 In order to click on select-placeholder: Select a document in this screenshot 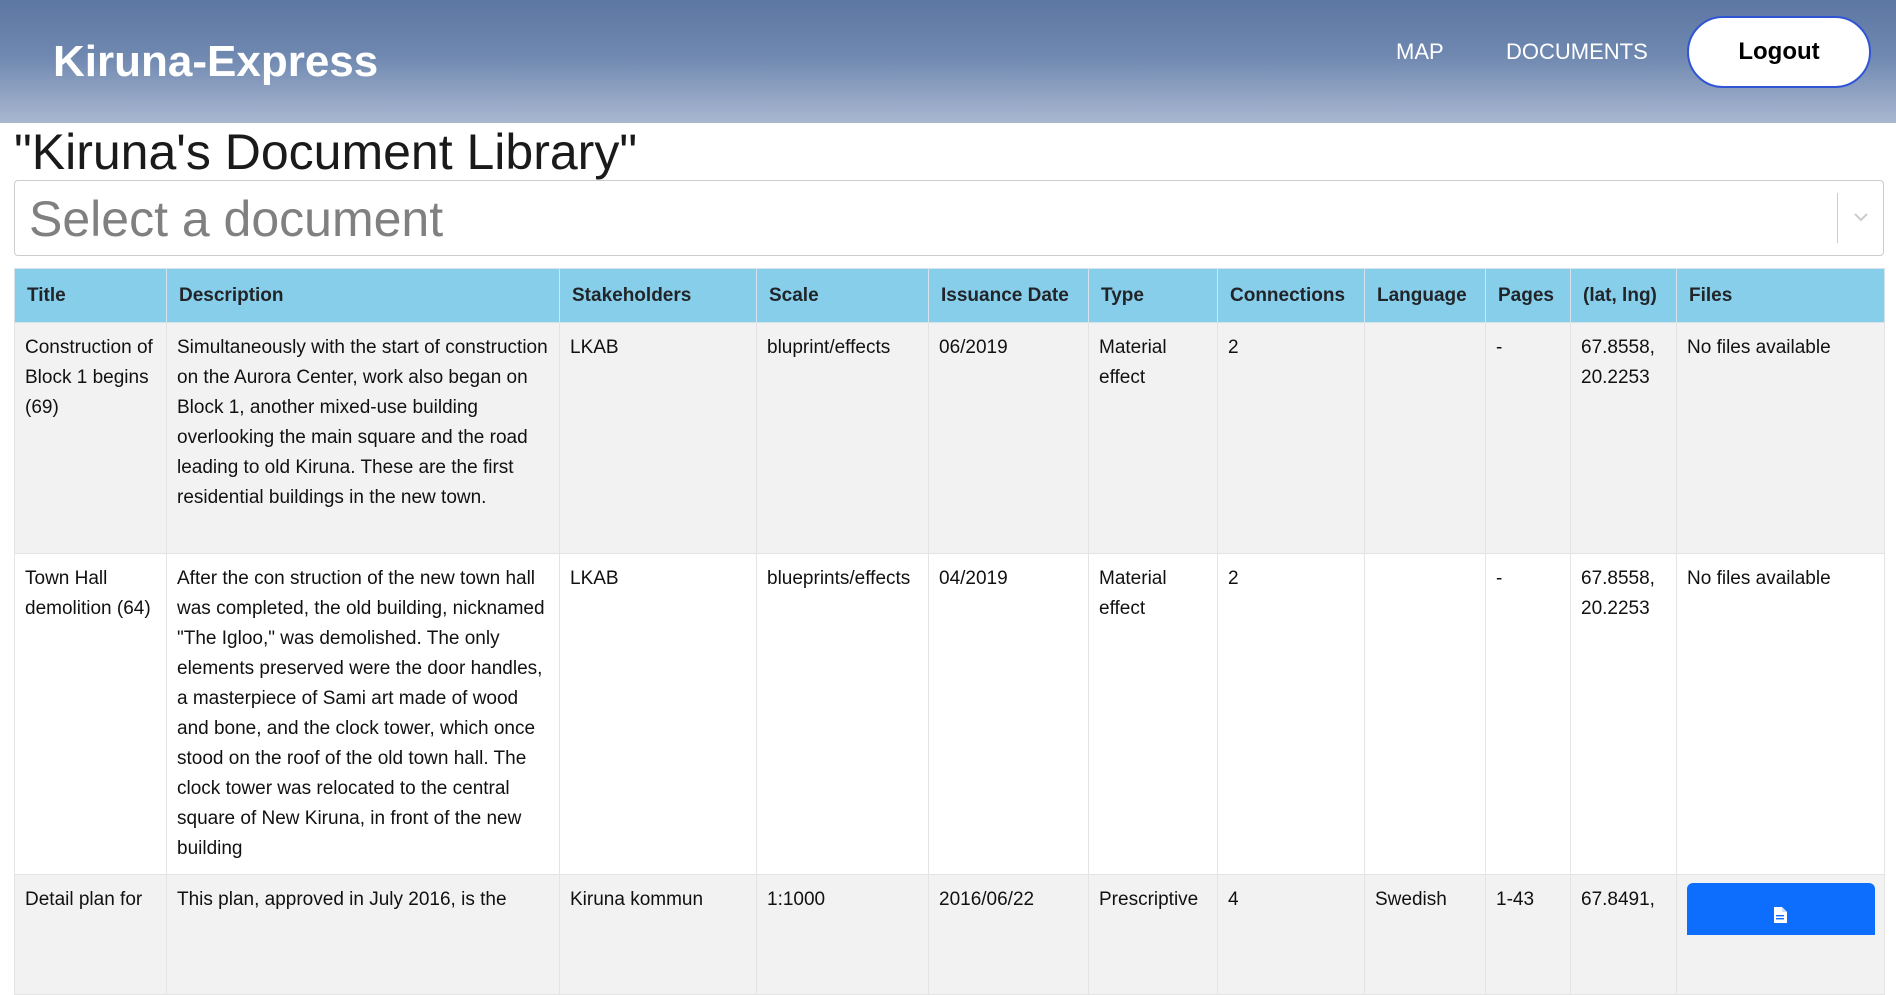, I will do `click(236, 219)`.